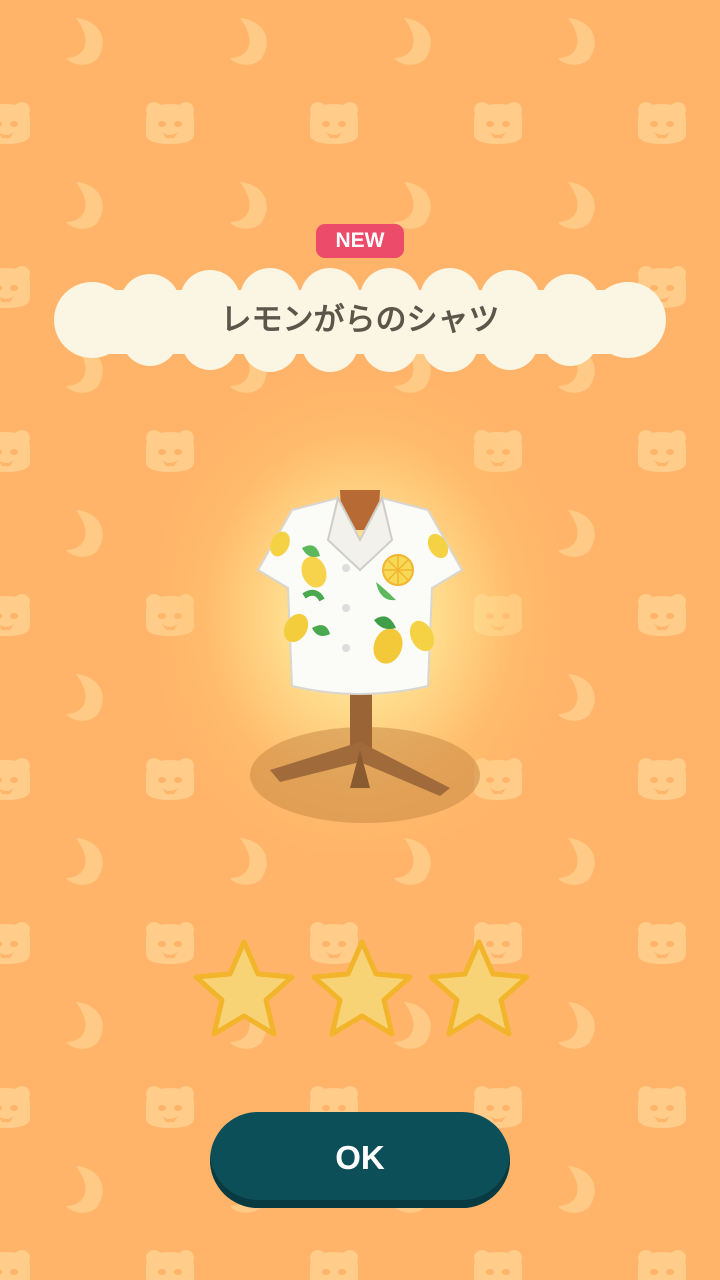  What do you see at coordinates (365, 656) in the screenshot?
I see `lemon-print-shirt-icon` at bounding box center [365, 656].